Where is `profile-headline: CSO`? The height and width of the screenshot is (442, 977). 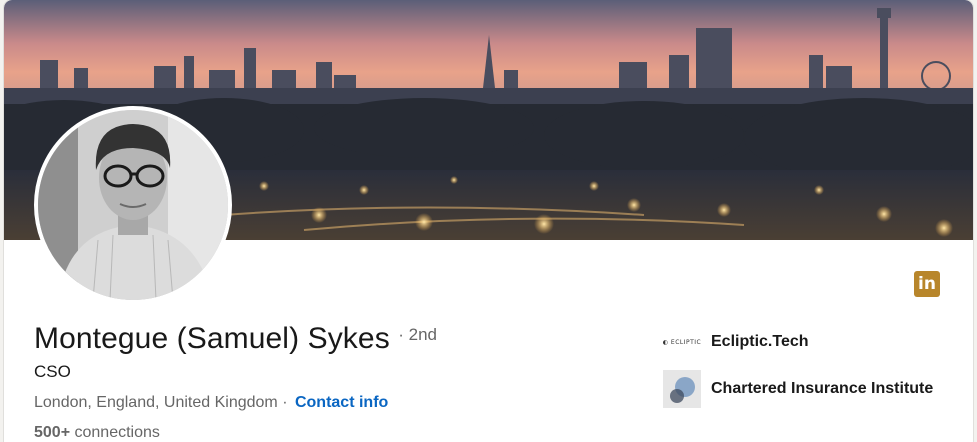 profile-headline: CSO is located at coordinates (52, 371).